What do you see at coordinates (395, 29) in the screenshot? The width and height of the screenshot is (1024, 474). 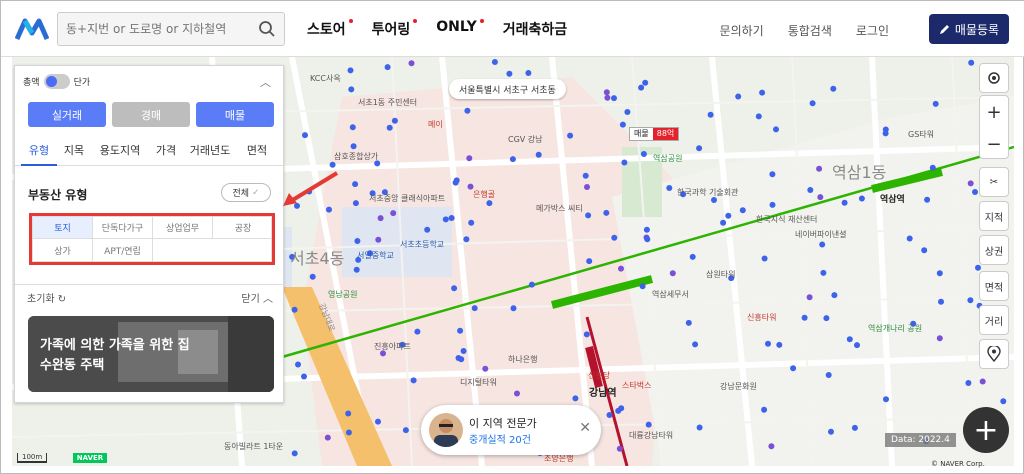 I see `nav-item-1: 투어링` at bounding box center [395, 29].